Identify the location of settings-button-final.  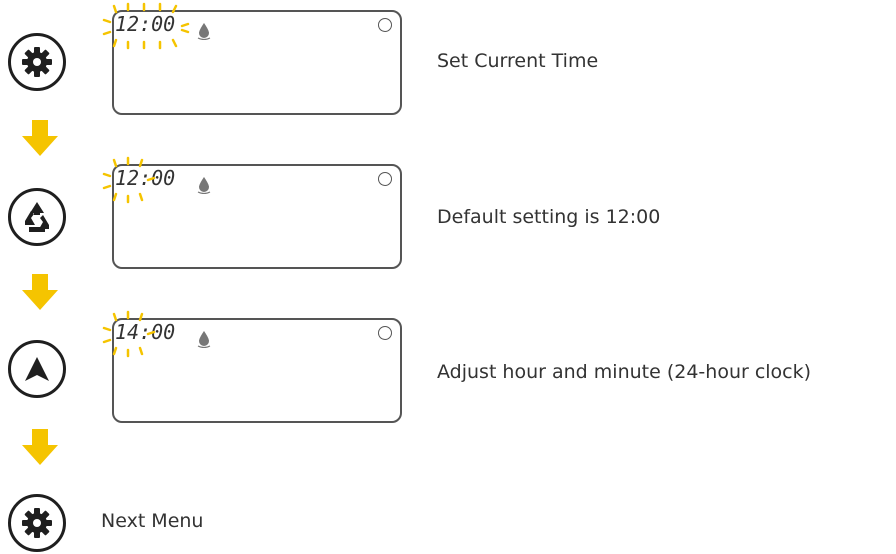
(37, 523).